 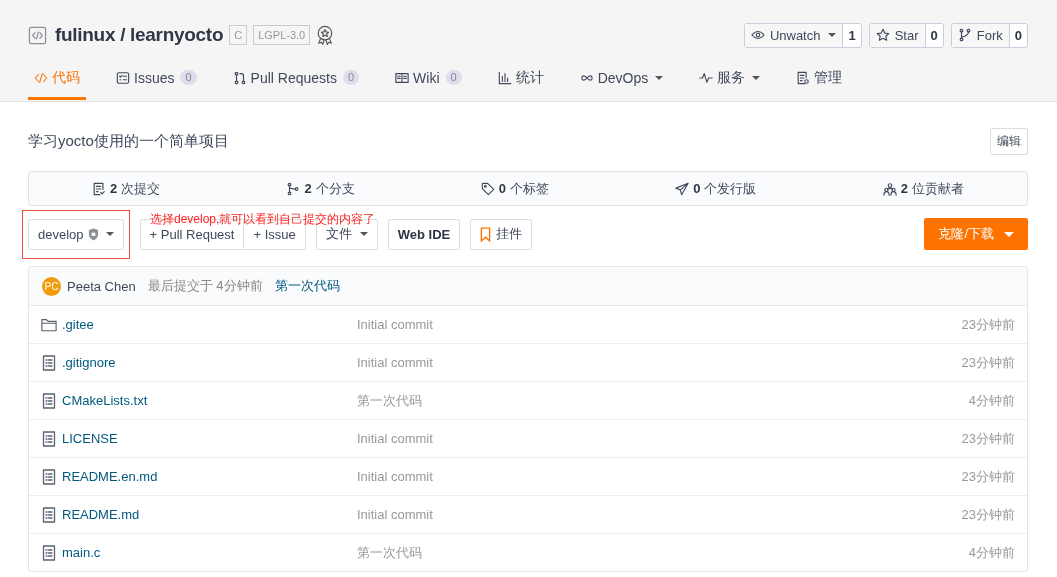 What do you see at coordinates (851, 35) in the screenshot?
I see `watch-count: 1` at bounding box center [851, 35].